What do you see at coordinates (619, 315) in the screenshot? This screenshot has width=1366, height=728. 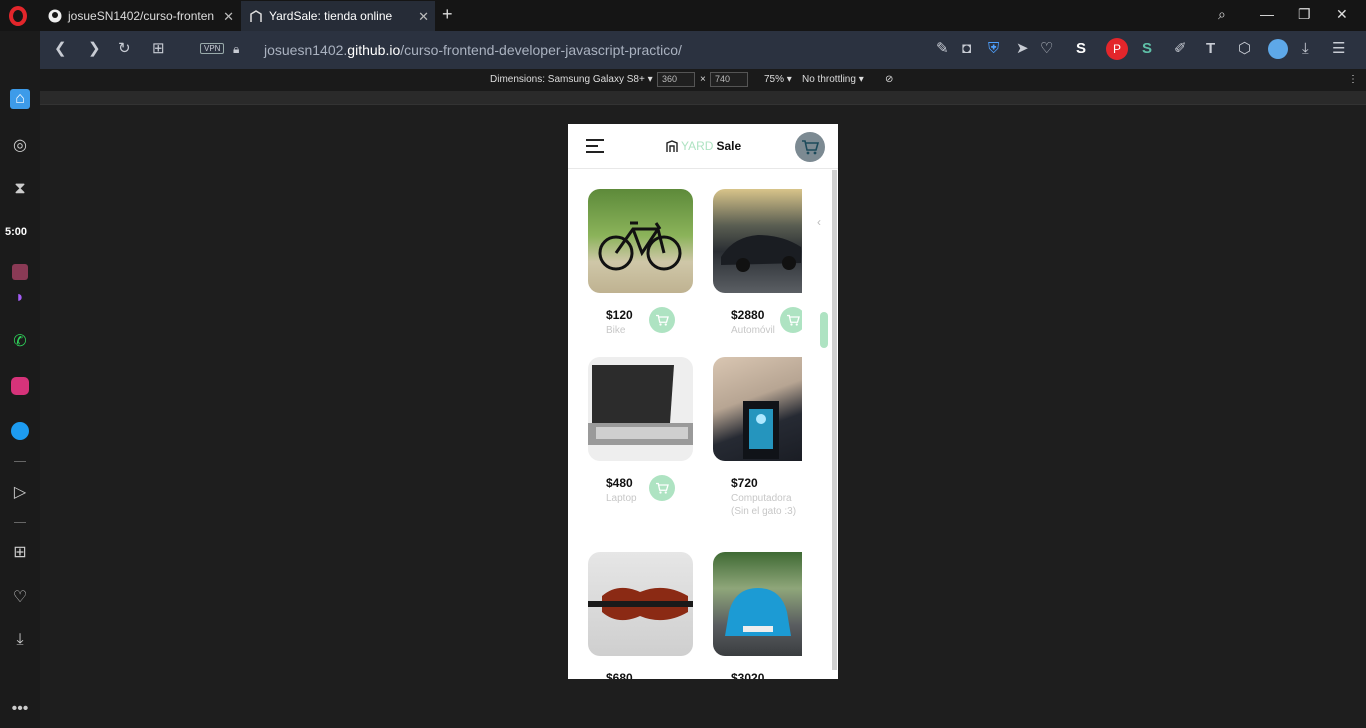 I see `product-price: $120` at bounding box center [619, 315].